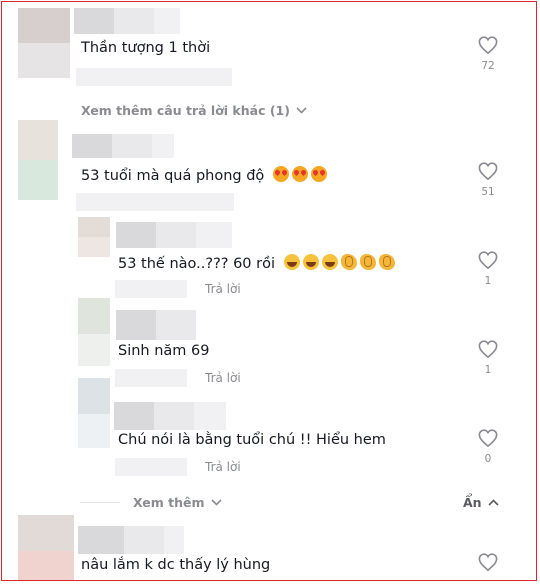 This screenshot has width=540, height=584. Describe the element at coordinates (488, 66) in the screenshot. I see `like-count: 72` at that location.